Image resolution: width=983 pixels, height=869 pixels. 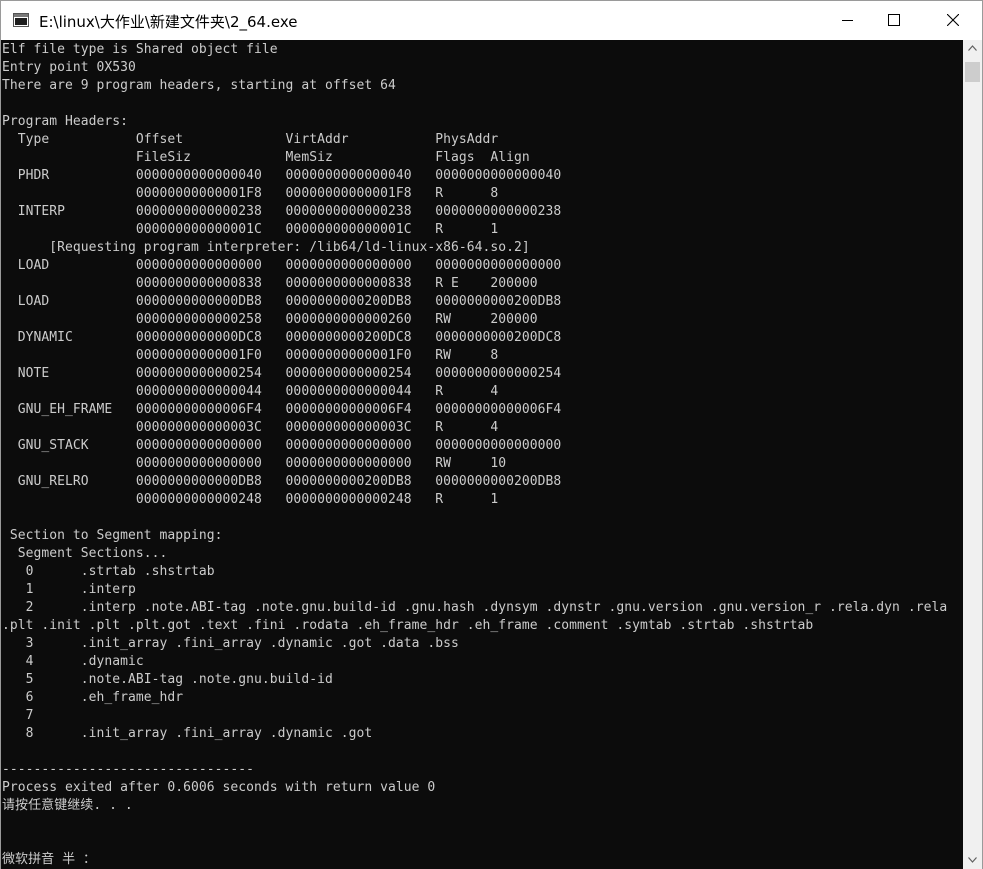 What do you see at coordinates (972, 454) in the screenshot?
I see `vertical-scrollbar` at bounding box center [972, 454].